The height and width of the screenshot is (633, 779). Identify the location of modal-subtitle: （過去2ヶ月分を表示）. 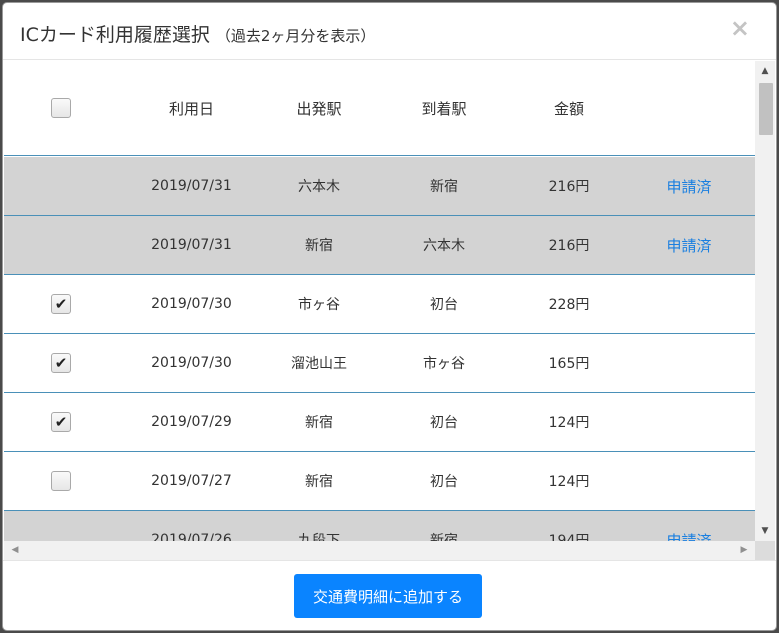
(295, 36).